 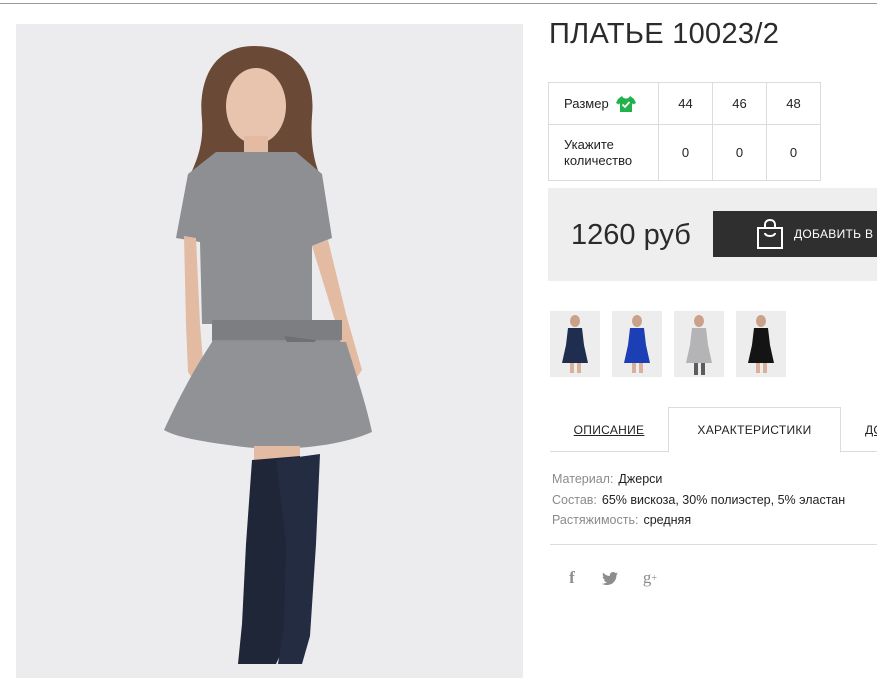 I want to click on tab-delivery: ДО, so click(x=859, y=429).